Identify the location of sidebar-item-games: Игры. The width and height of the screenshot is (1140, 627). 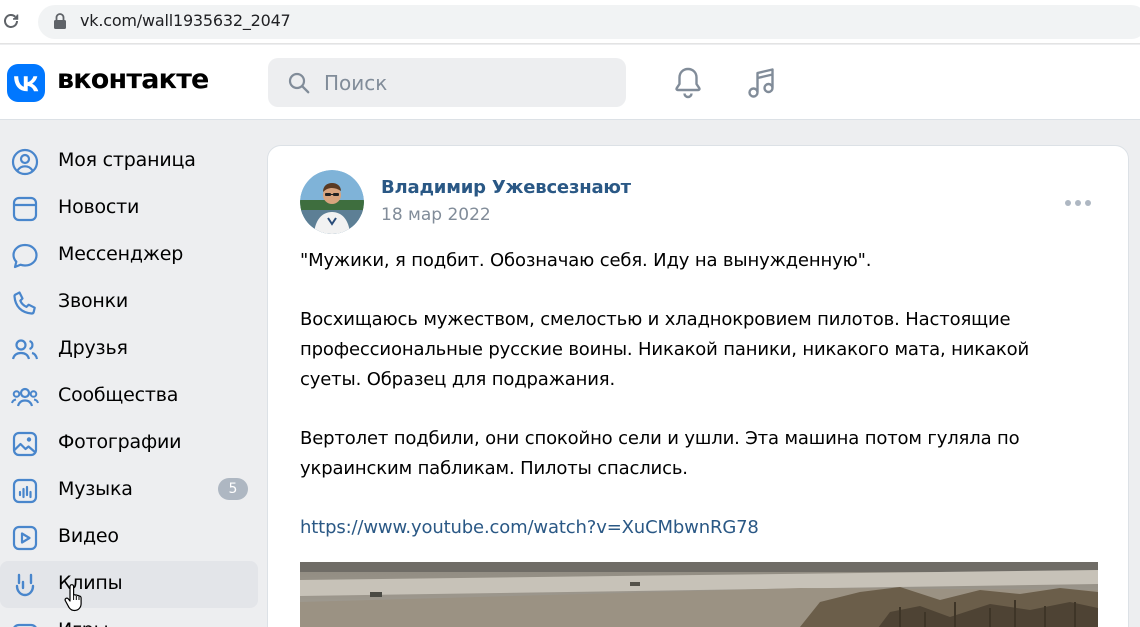
(129, 617).